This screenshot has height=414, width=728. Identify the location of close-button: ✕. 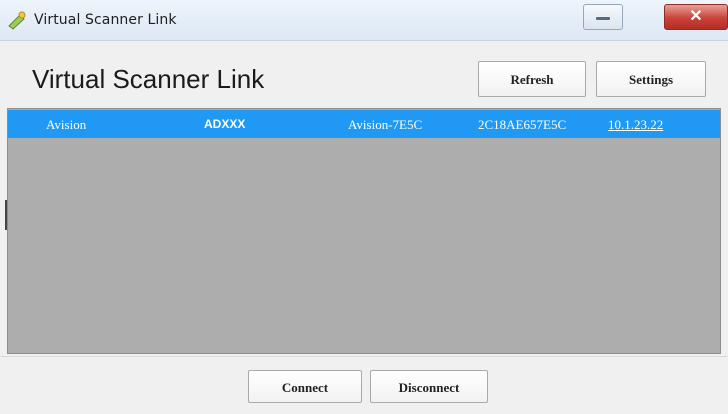
(696, 17).